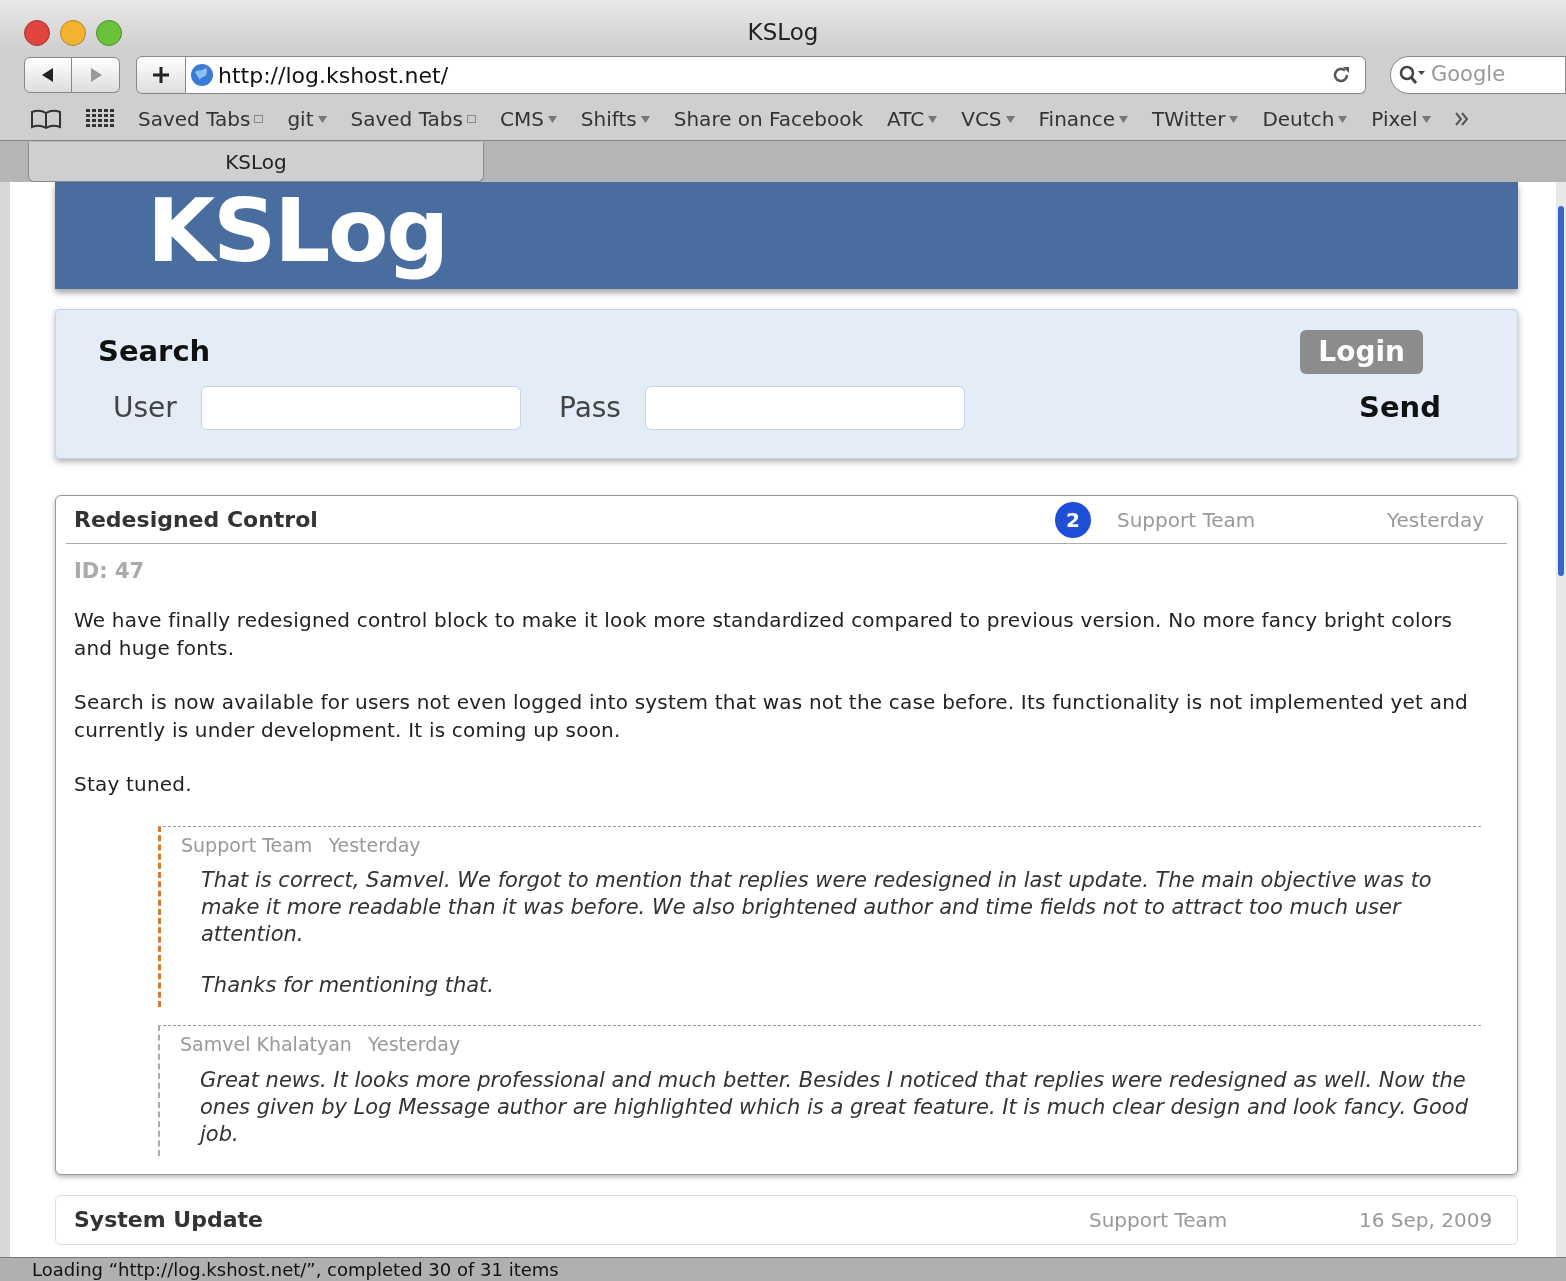 The height and width of the screenshot is (1281, 1566). What do you see at coordinates (295, 1269) in the screenshot?
I see `status-text: Loading “http://log.kshost.net/”, completed 30 of 31 items` at bounding box center [295, 1269].